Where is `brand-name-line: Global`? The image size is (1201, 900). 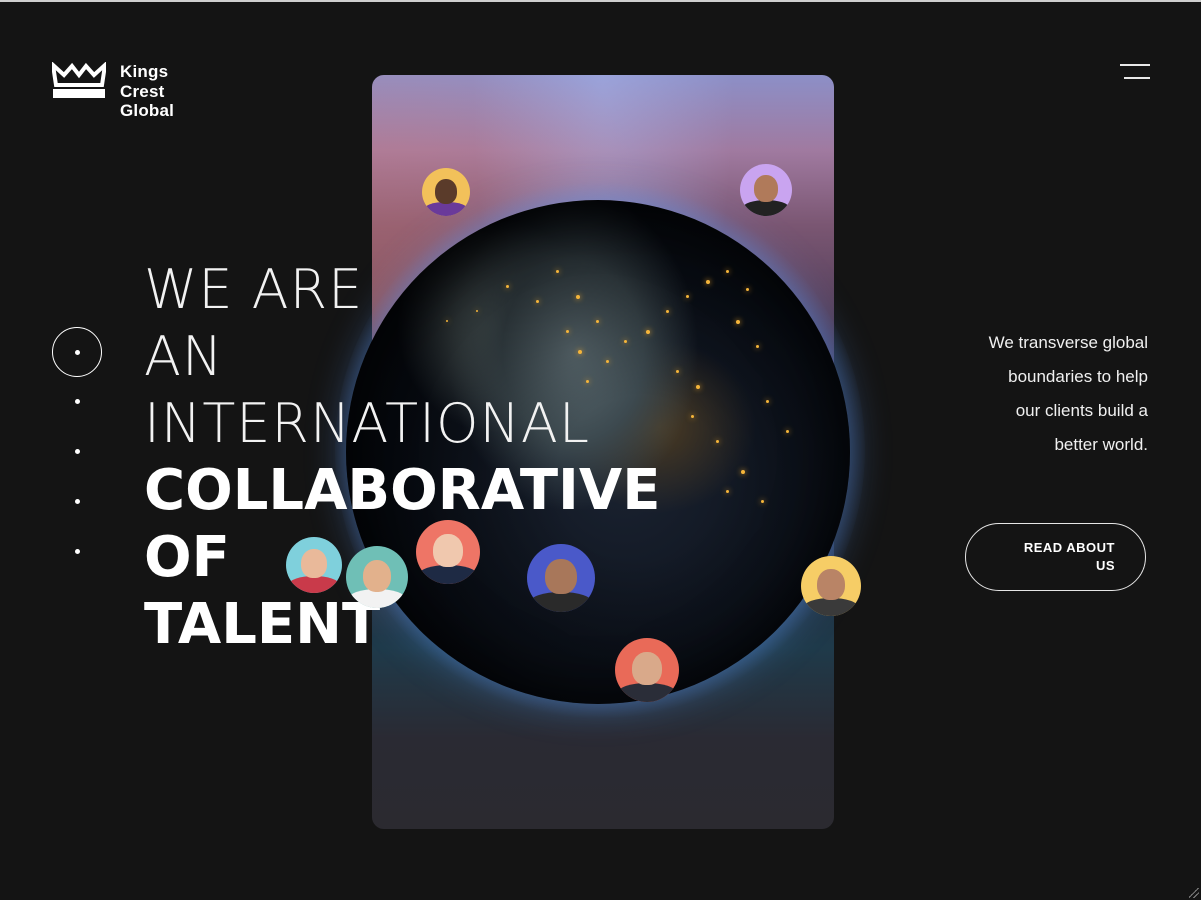
brand-name-line: Global is located at coordinates (147, 110).